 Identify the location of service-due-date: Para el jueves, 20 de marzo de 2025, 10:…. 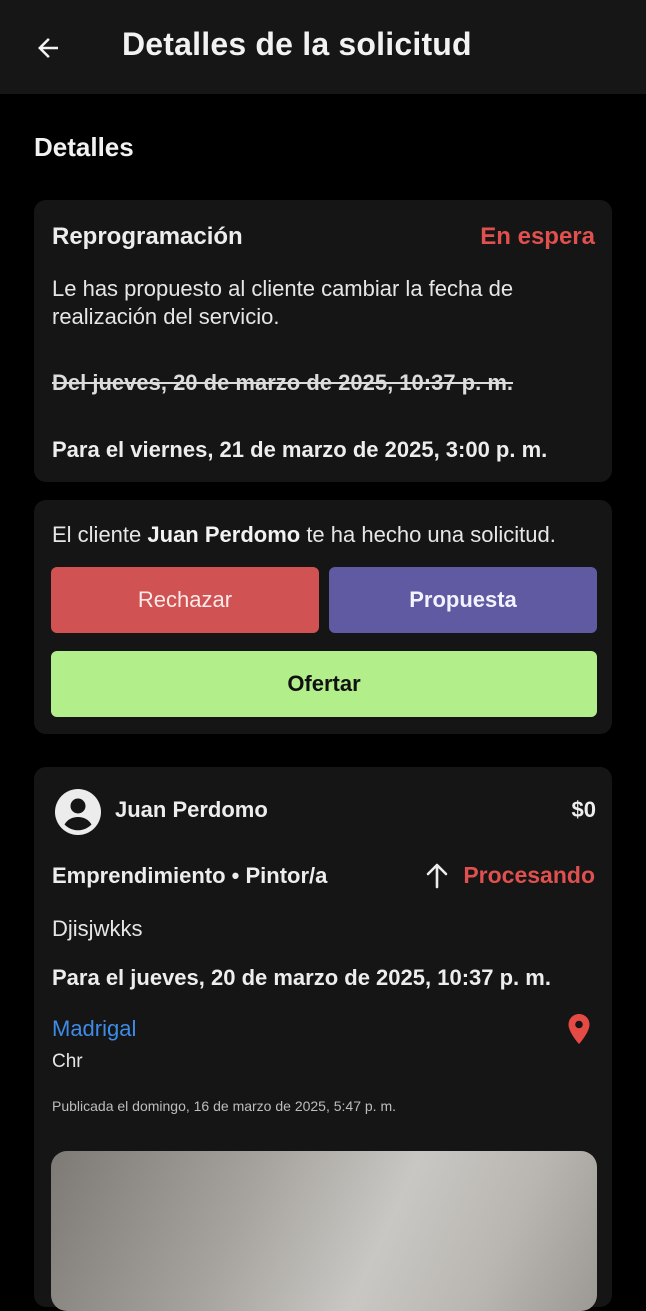
(301, 977).